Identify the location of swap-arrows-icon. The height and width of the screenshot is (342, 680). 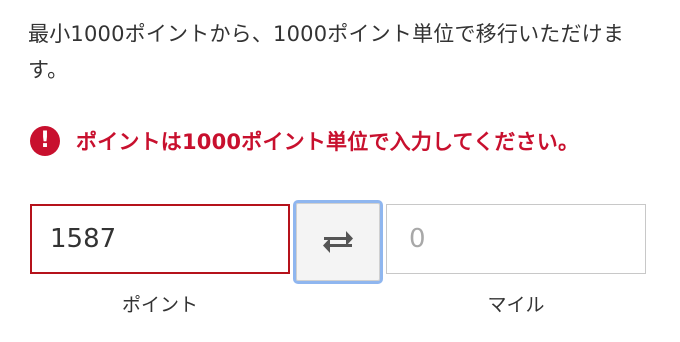
(338, 242).